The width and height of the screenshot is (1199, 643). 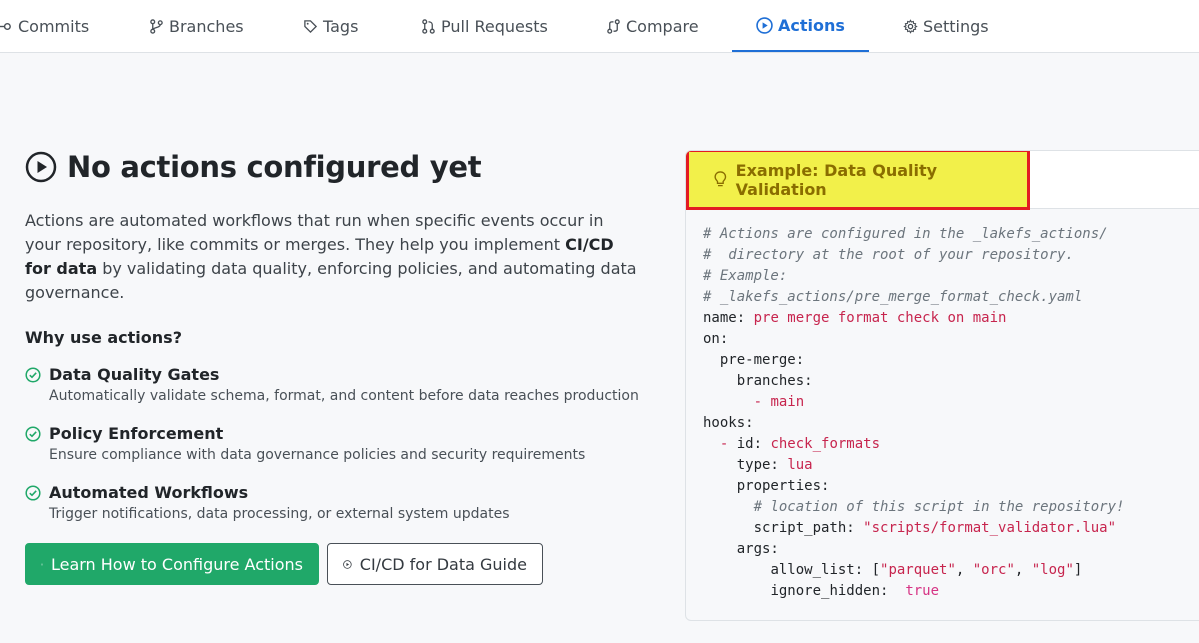 What do you see at coordinates (428, 26) in the screenshot?
I see `pull-request-icon` at bounding box center [428, 26].